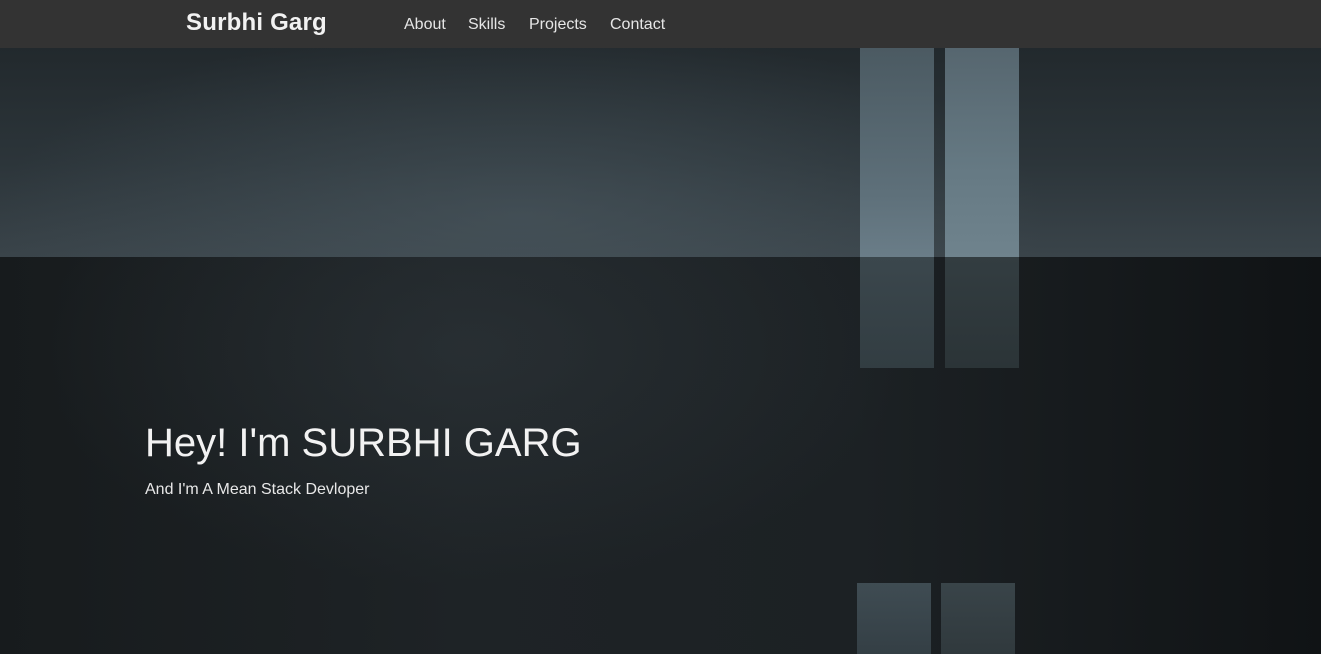 Image resolution: width=1321 pixels, height=654 pixels. I want to click on hero-subtitle: And I'm A Mean Stack Devloper, so click(257, 489).